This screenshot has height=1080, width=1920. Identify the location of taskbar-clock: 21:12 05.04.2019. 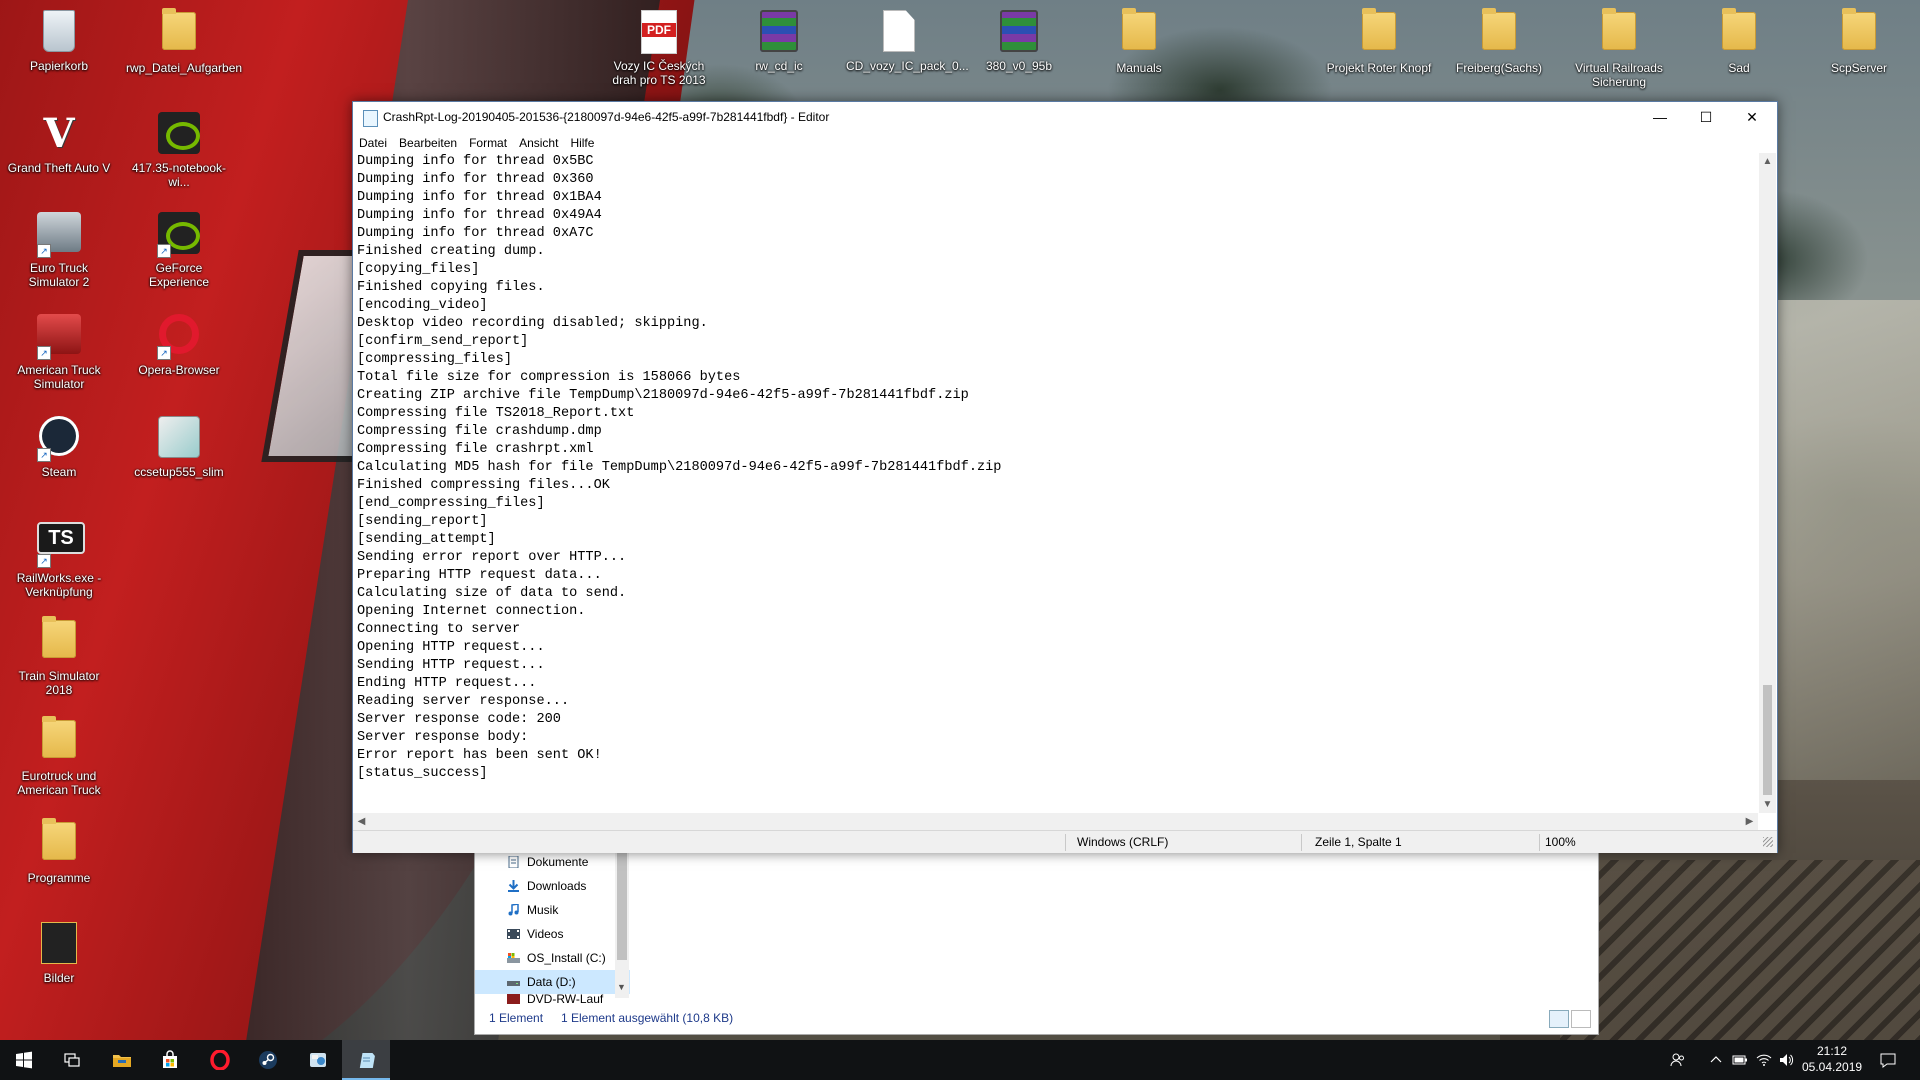
(1832, 1059).